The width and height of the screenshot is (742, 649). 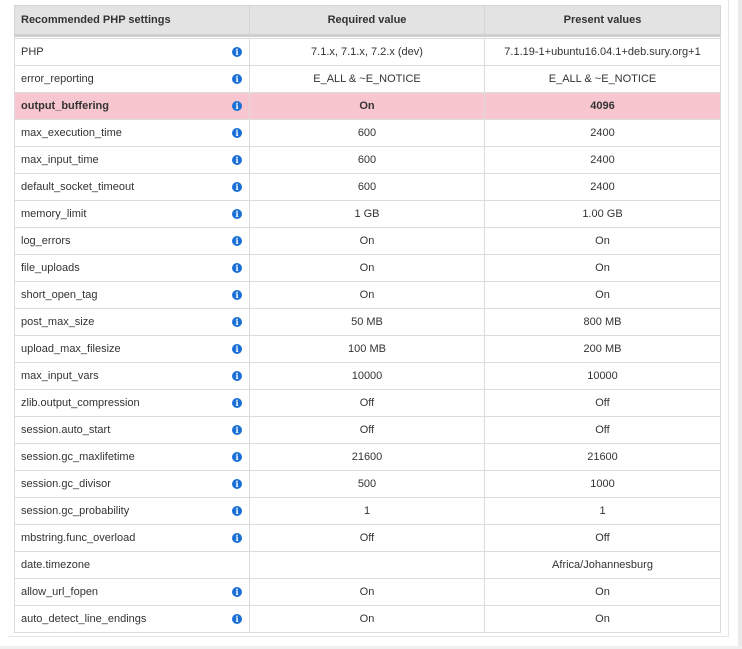 I want to click on table-row: short_open_tag i On On, so click(x=367, y=295).